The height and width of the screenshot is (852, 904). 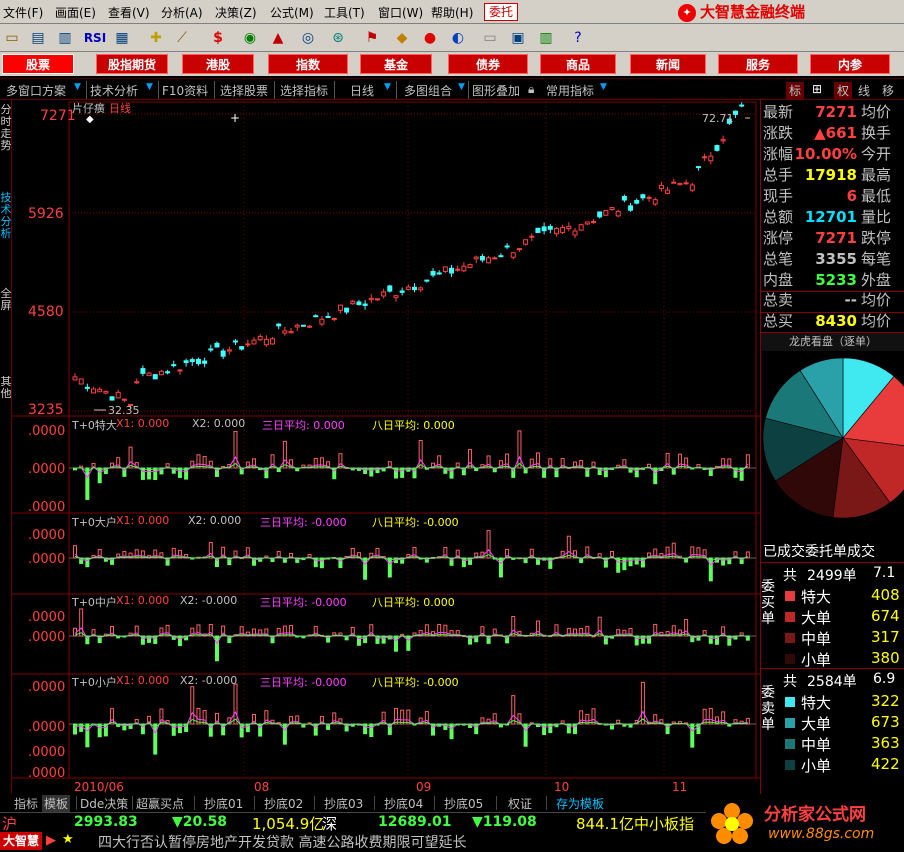 I want to click on quote-right-label: 量比, so click(x=876, y=217).